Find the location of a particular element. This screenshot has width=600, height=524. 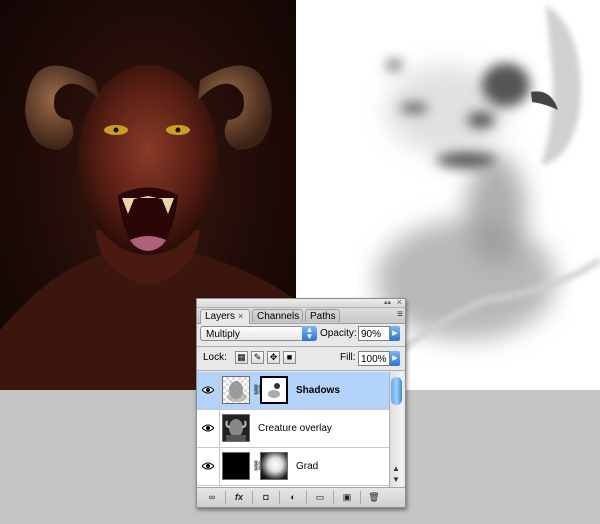

layer-style-icon: fx is located at coordinates (239, 497).